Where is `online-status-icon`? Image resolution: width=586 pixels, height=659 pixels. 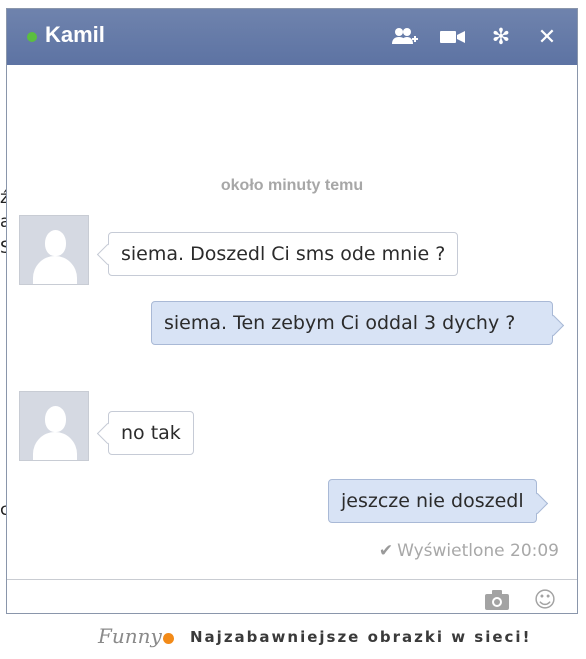 online-status-icon is located at coordinates (32, 37).